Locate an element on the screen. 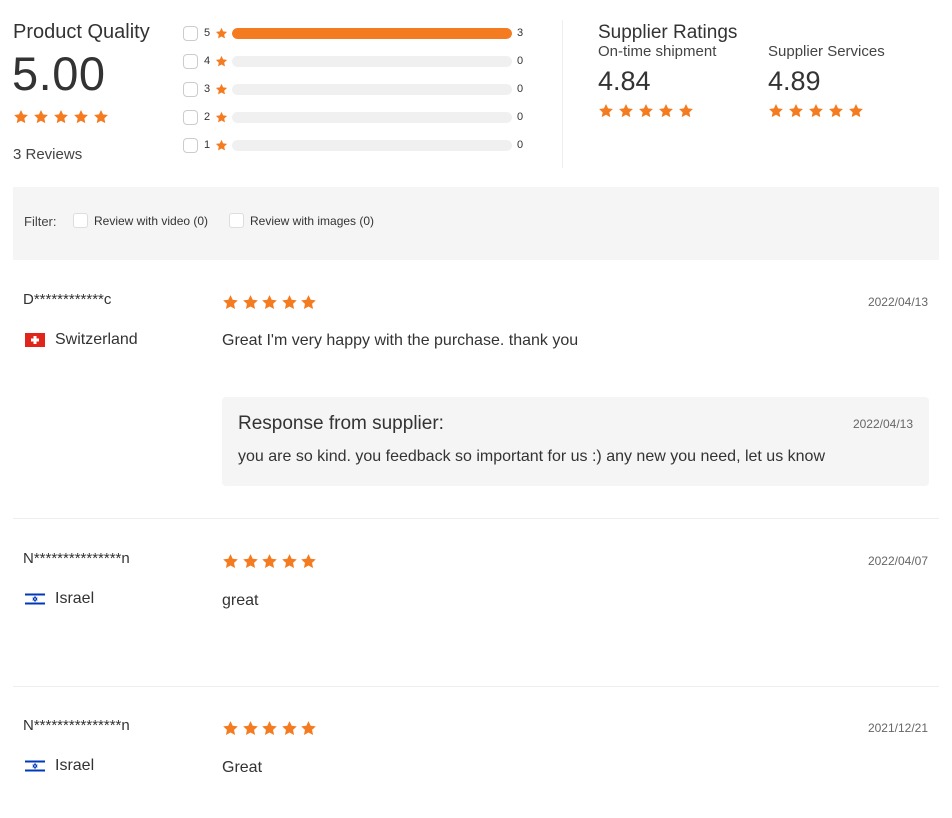  rating-row-count: 3 is located at coordinates (520, 33).